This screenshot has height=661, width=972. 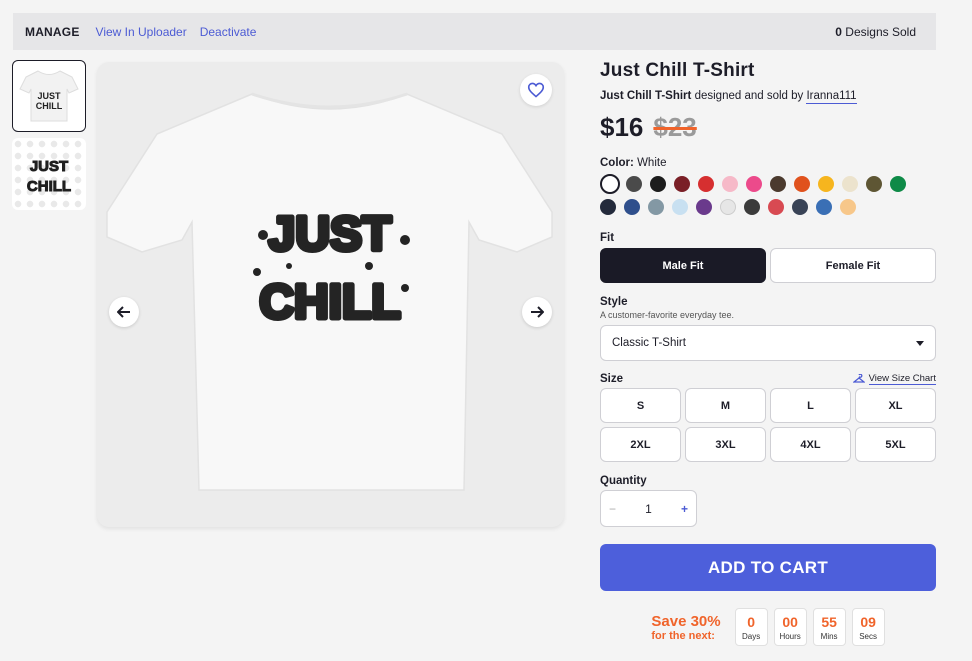 I want to click on designs-sold: 0 Designs Sold, so click(x=875, y=32).